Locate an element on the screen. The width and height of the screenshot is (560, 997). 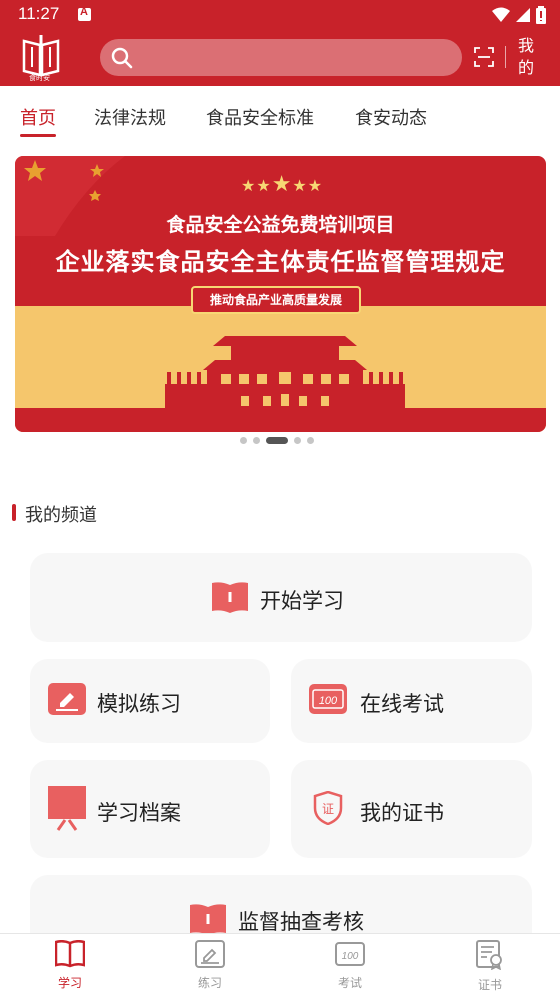
certificate-icon is located at coordinates (489, 955).